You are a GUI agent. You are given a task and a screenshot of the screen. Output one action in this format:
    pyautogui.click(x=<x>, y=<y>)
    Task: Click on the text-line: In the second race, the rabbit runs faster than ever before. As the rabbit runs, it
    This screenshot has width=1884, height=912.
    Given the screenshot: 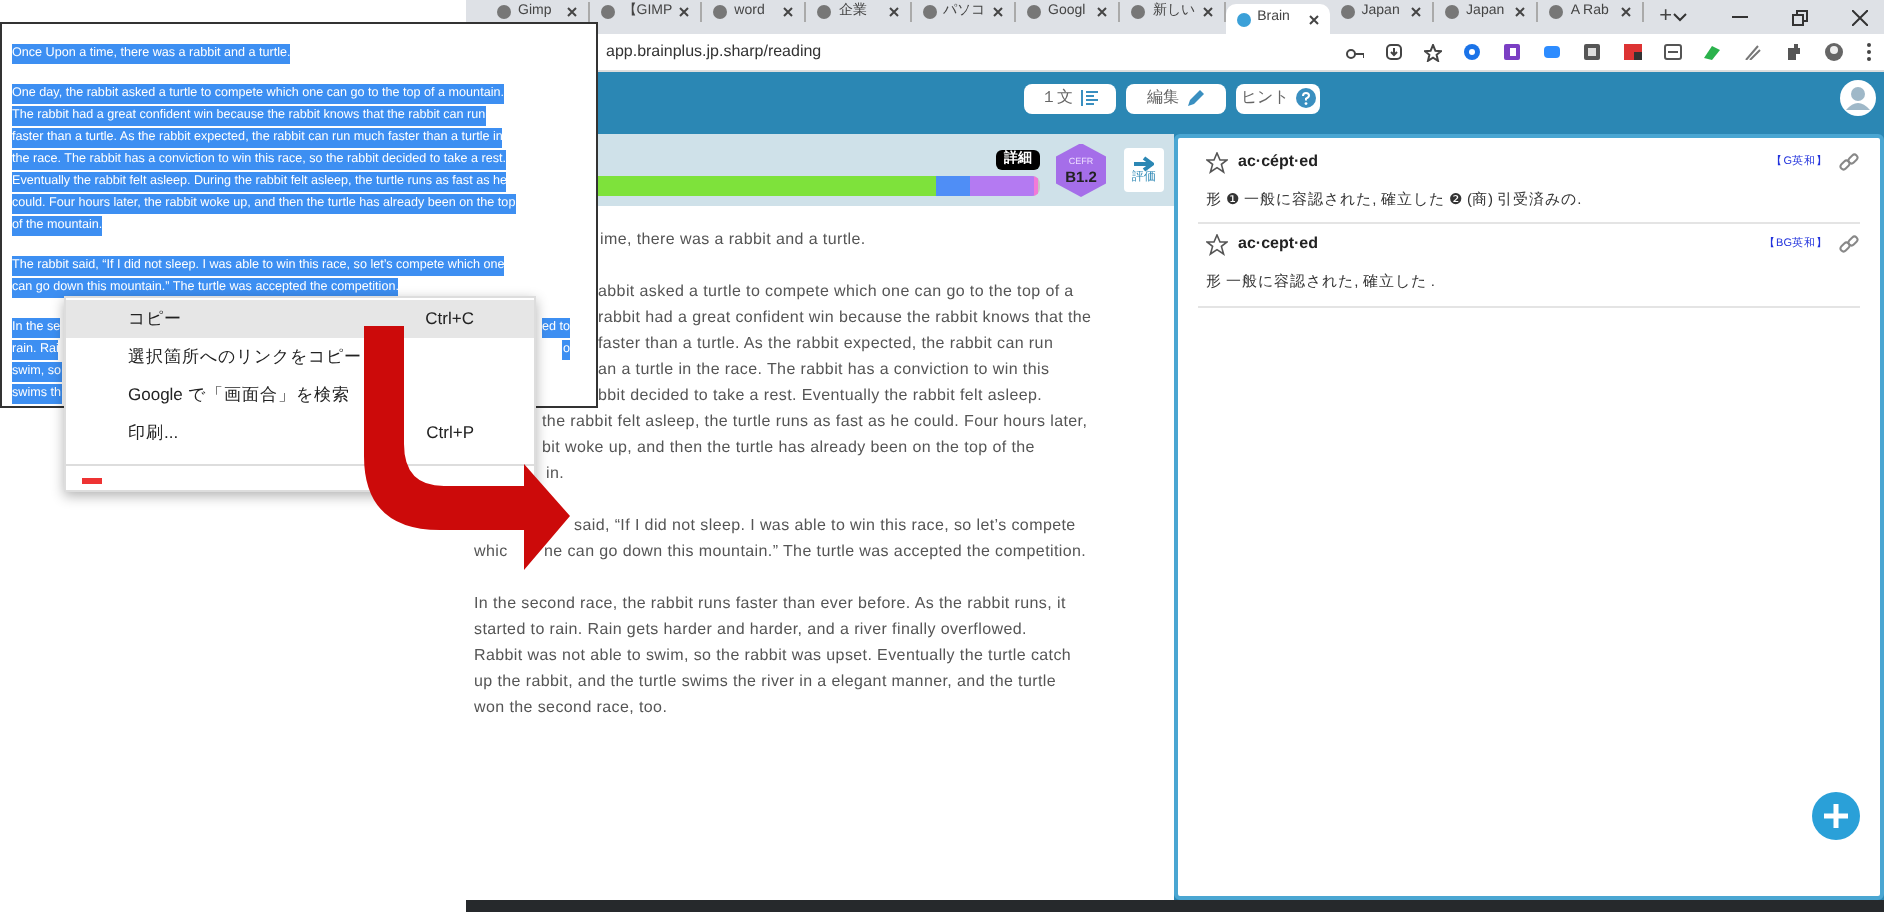 What is the action you would take?
    pyautogui.click(x=770, y=603)
    